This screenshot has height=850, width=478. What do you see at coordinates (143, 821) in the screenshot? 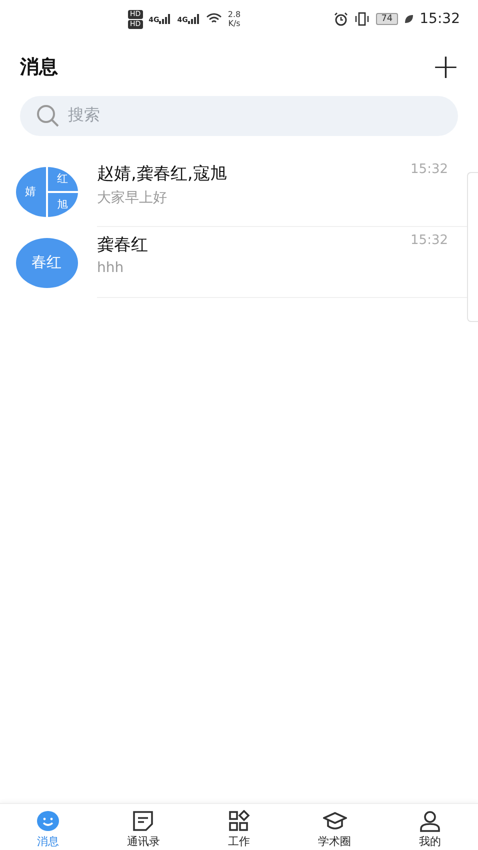
I see `message-card-icon` at bounding box center [143, 821].